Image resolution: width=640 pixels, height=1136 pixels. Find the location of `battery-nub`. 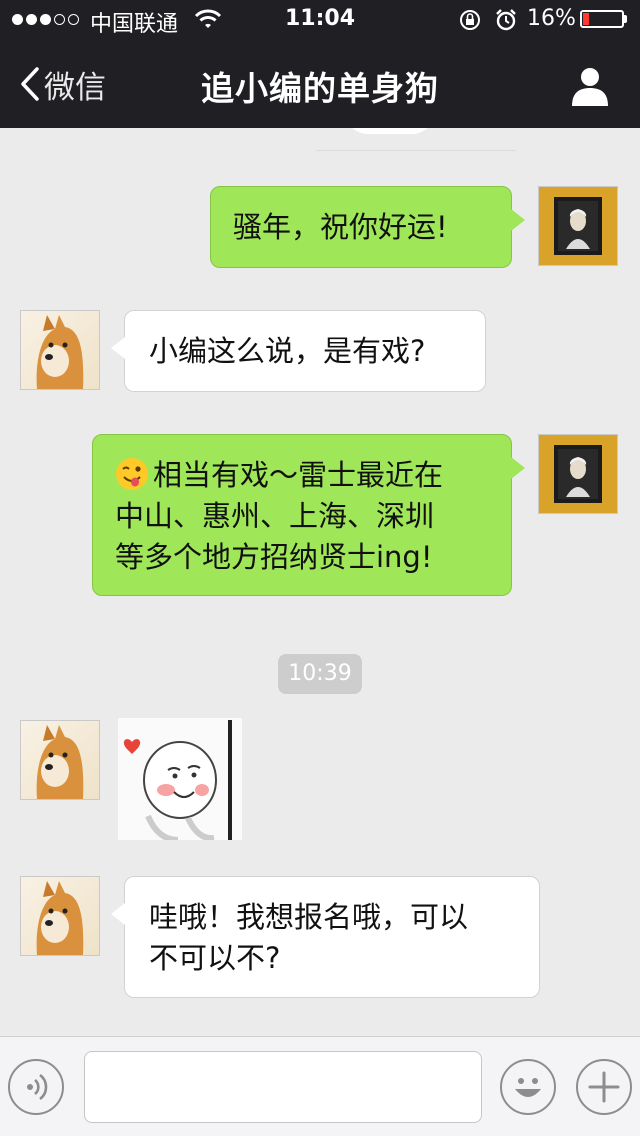

battery-nub is located at coordinates (625, 19).